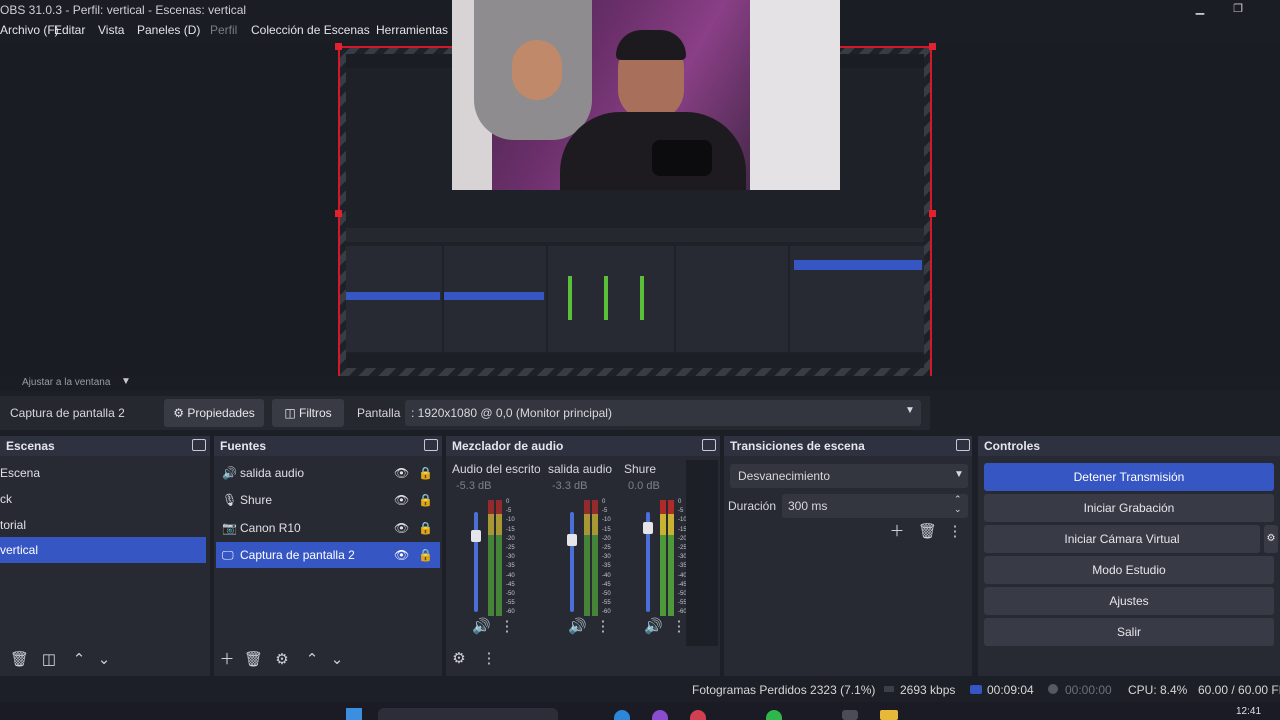 The height and width of the screenshot is (720, 1280). Describe the element at coordinates (612, 558) in the screenshot. I see `db-scale: 0 -5 -10 -15 -20 -25 -30 -35 -40 -45 -50 -55 -60` at that location.